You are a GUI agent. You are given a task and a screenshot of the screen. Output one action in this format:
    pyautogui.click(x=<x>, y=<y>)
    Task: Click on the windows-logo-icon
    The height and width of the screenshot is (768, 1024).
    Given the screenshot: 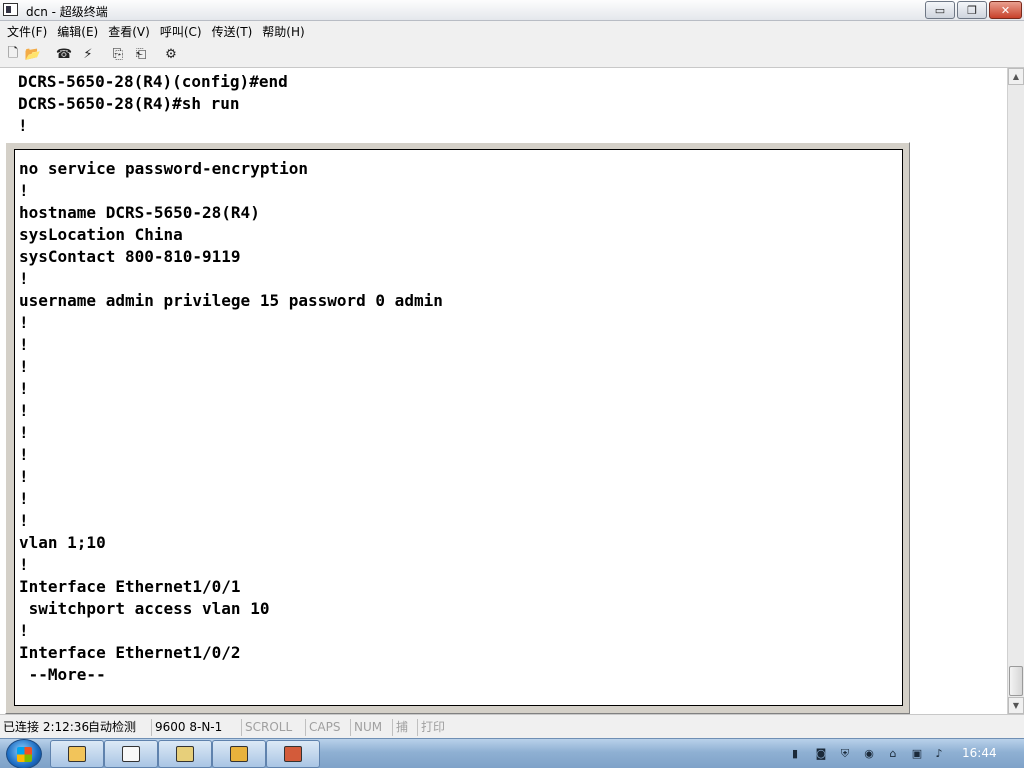 What is the action you would take?
    pyautogui.click(x=24, y=754)
    